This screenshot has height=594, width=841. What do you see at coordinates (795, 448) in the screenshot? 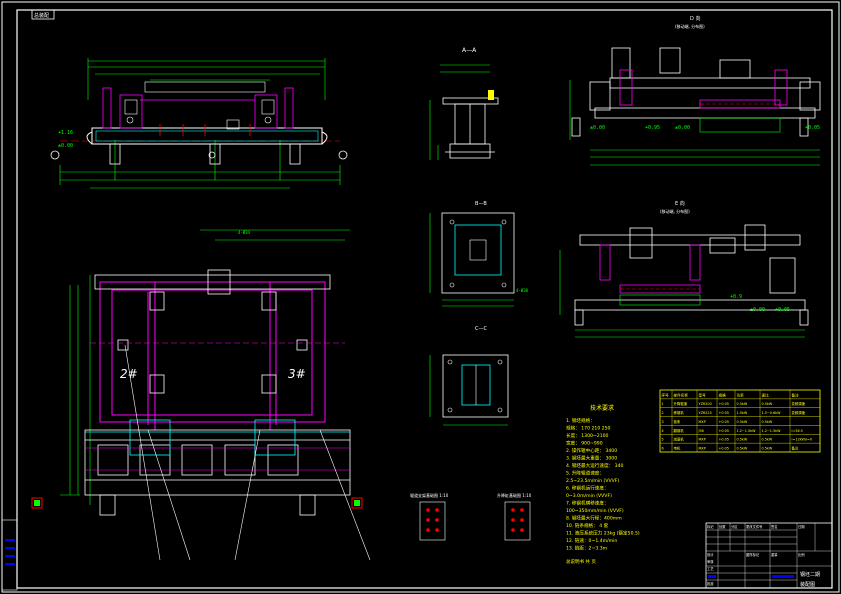
I see `param-cell: 备注` at bounding box center [795, 448].